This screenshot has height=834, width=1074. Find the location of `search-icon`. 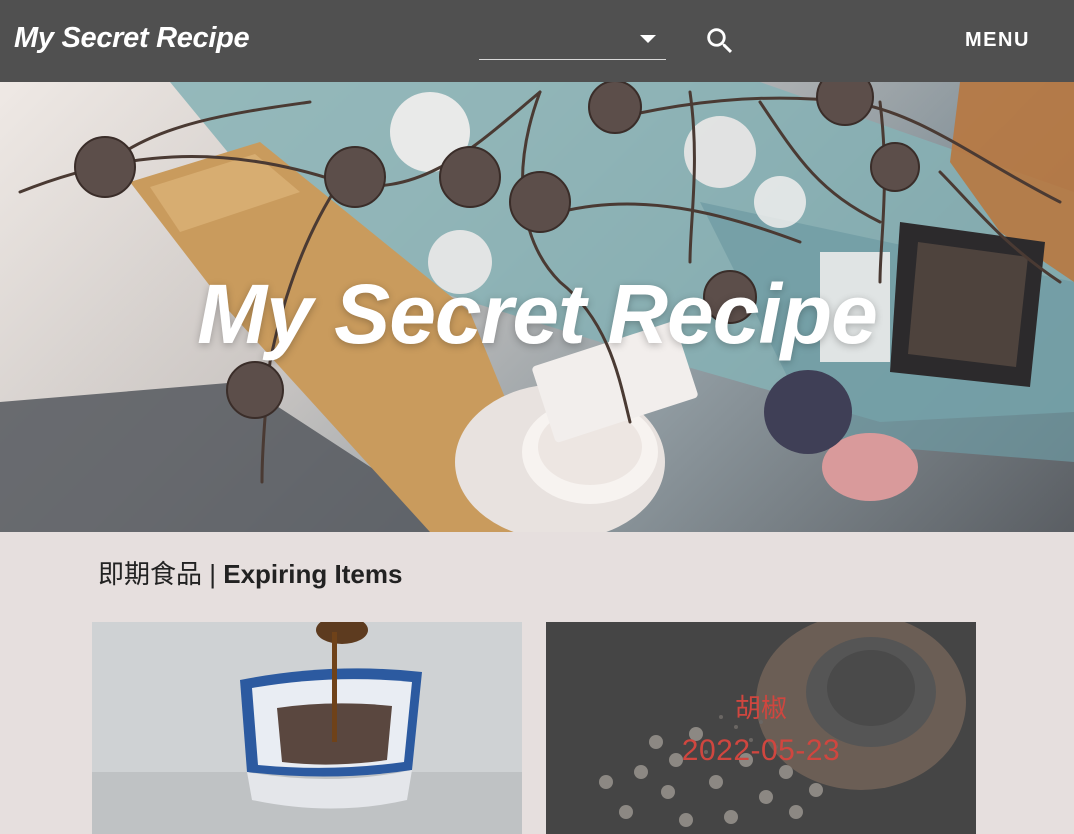

search-icon is located at coordinates (720, 41).